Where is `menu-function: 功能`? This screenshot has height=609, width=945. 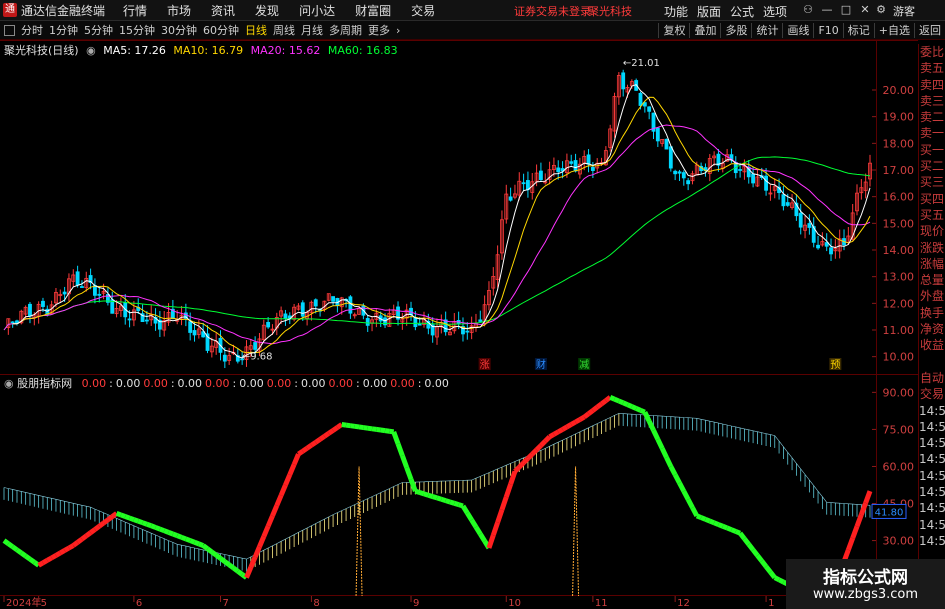 menu-function: 功能 is located at coordinates (676, 11).